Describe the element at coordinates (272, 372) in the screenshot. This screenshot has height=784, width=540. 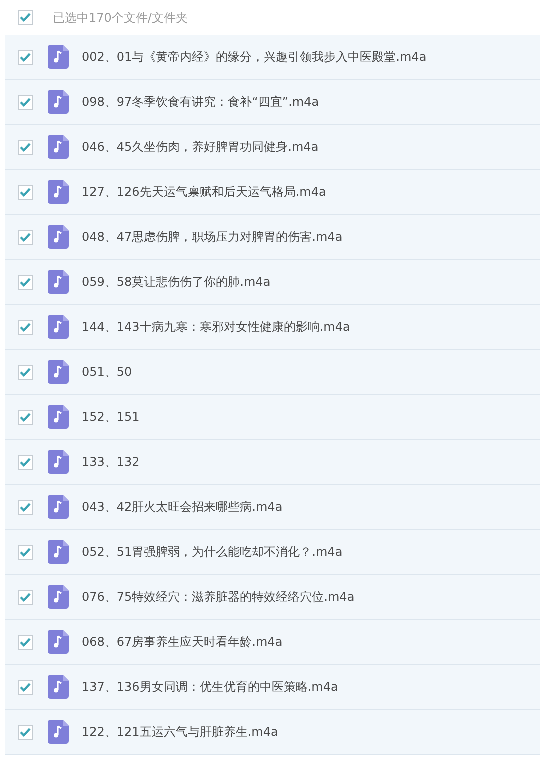
I see `file-row: 051、50` at that location.